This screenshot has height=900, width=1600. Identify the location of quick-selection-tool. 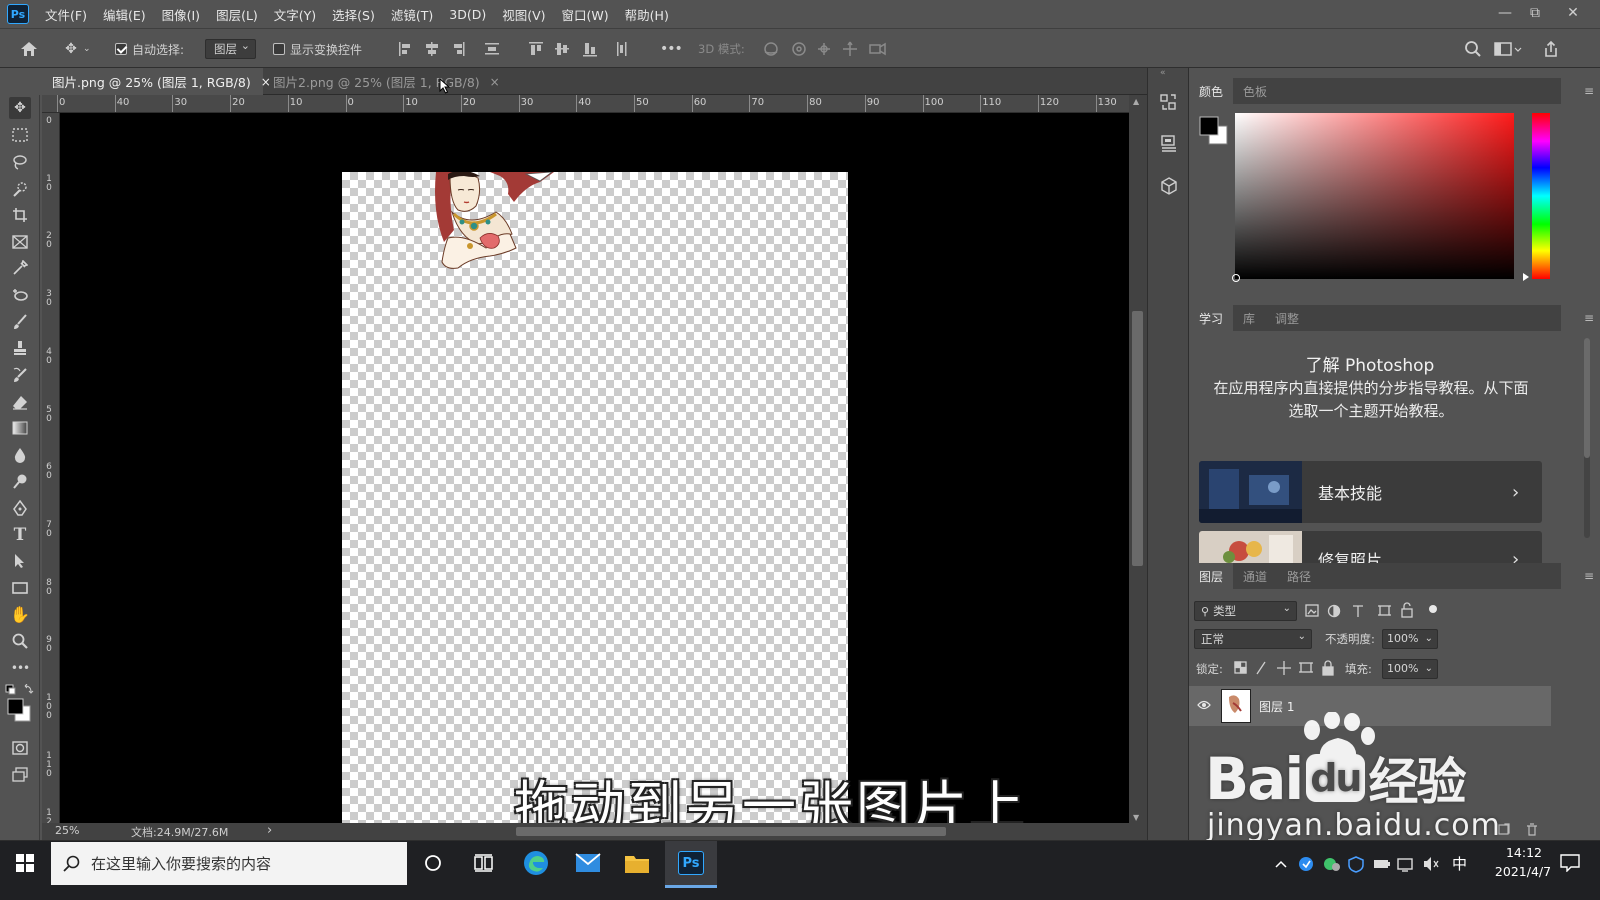
(20, 189).